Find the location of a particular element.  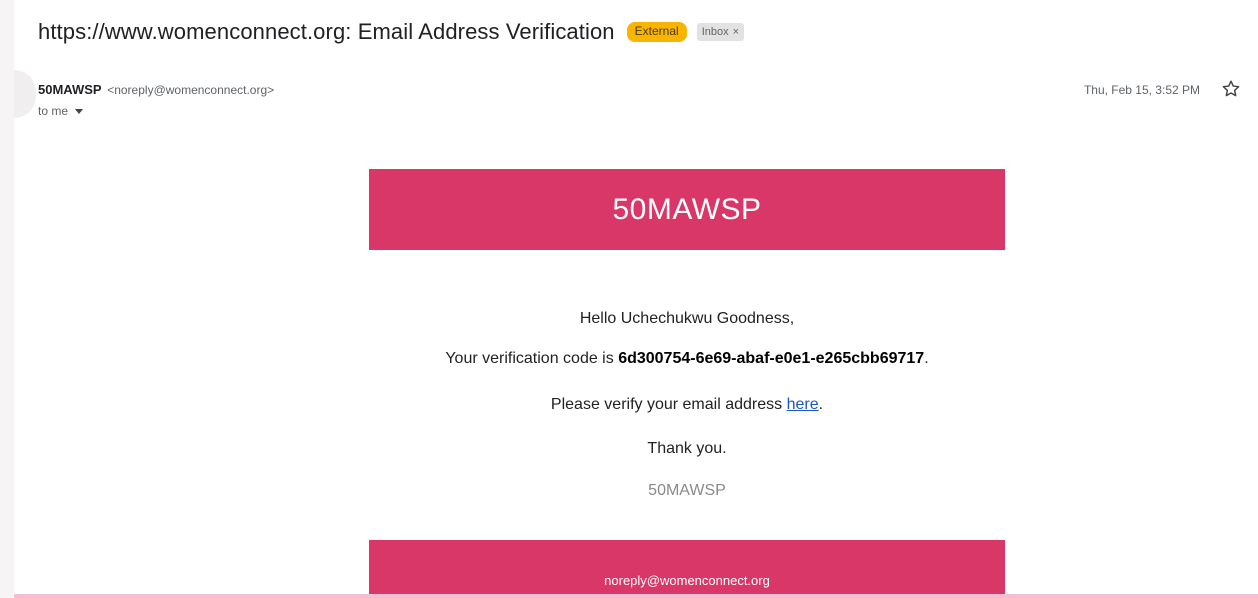

verify-link: here is located at coordinates (803, 404).